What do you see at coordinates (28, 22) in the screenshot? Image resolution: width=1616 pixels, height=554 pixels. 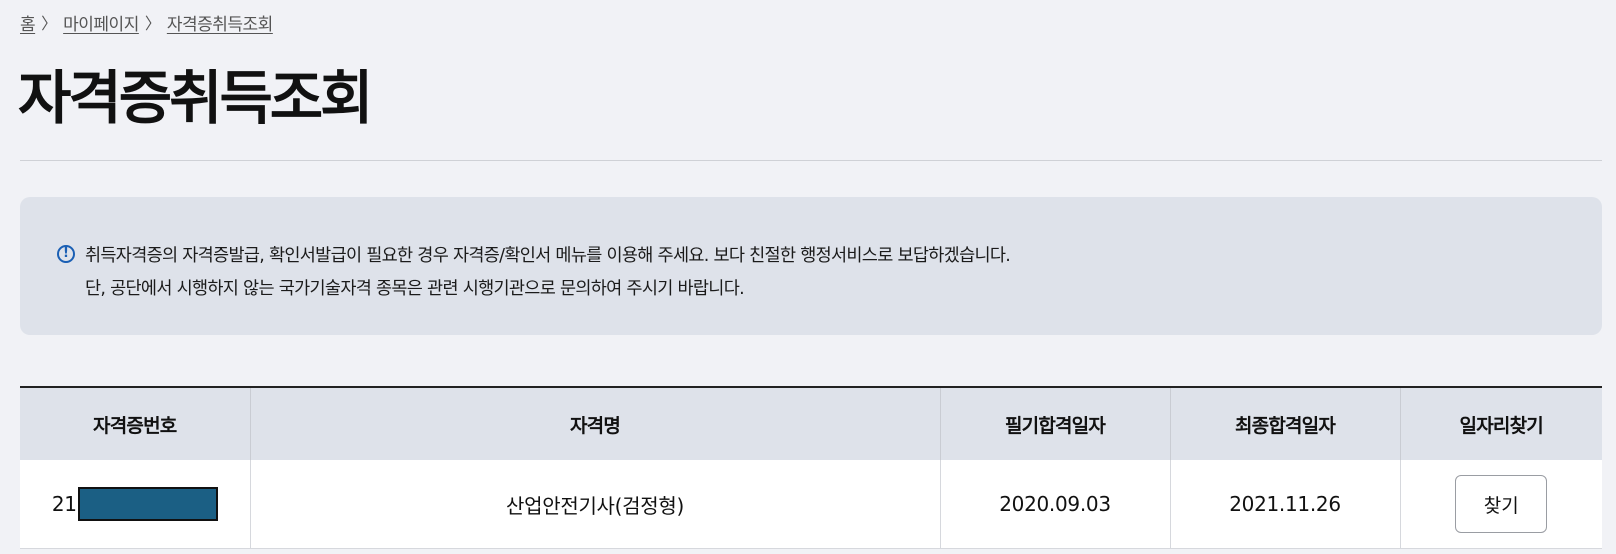 I see `breadcrumb-home-link: 홈` at bounding box center [28, 22].